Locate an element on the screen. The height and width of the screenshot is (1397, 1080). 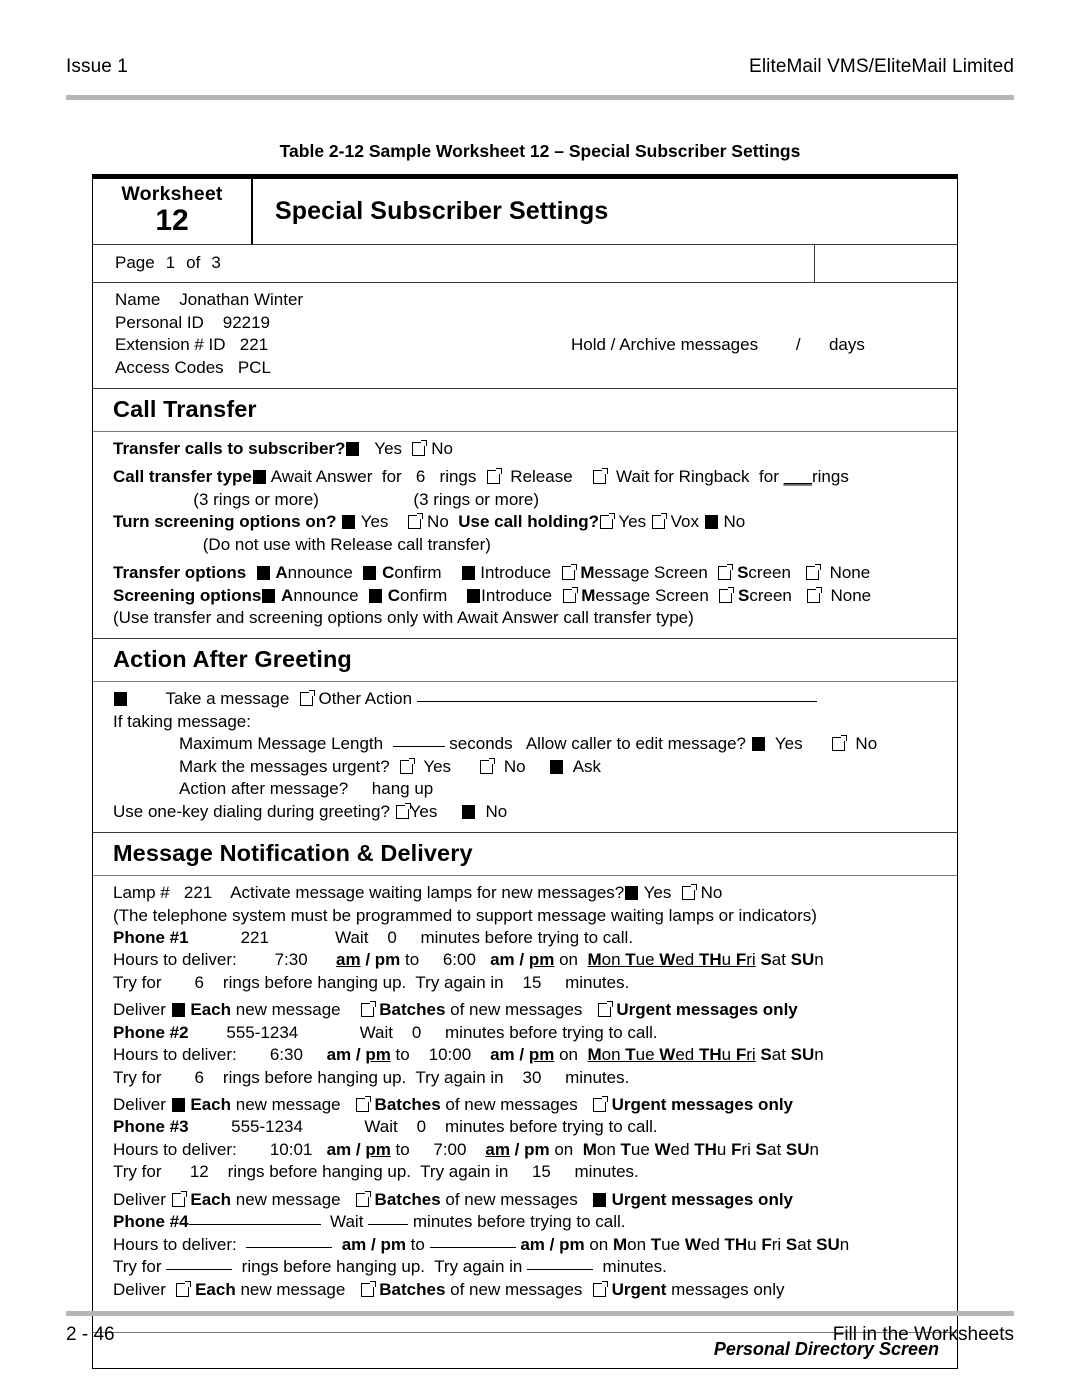
checkbox-wait-for-ringback is located at coordinates (600, 476).